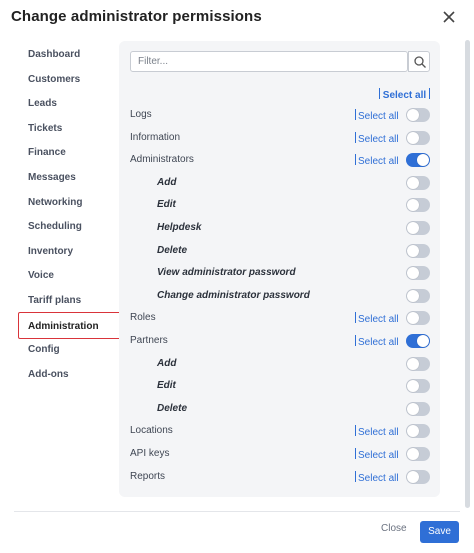  What do you see at coordinates (70, 177) in the screenshot?
I see `sidebar-item-messages: Messages` at bounding box center [70, 177].